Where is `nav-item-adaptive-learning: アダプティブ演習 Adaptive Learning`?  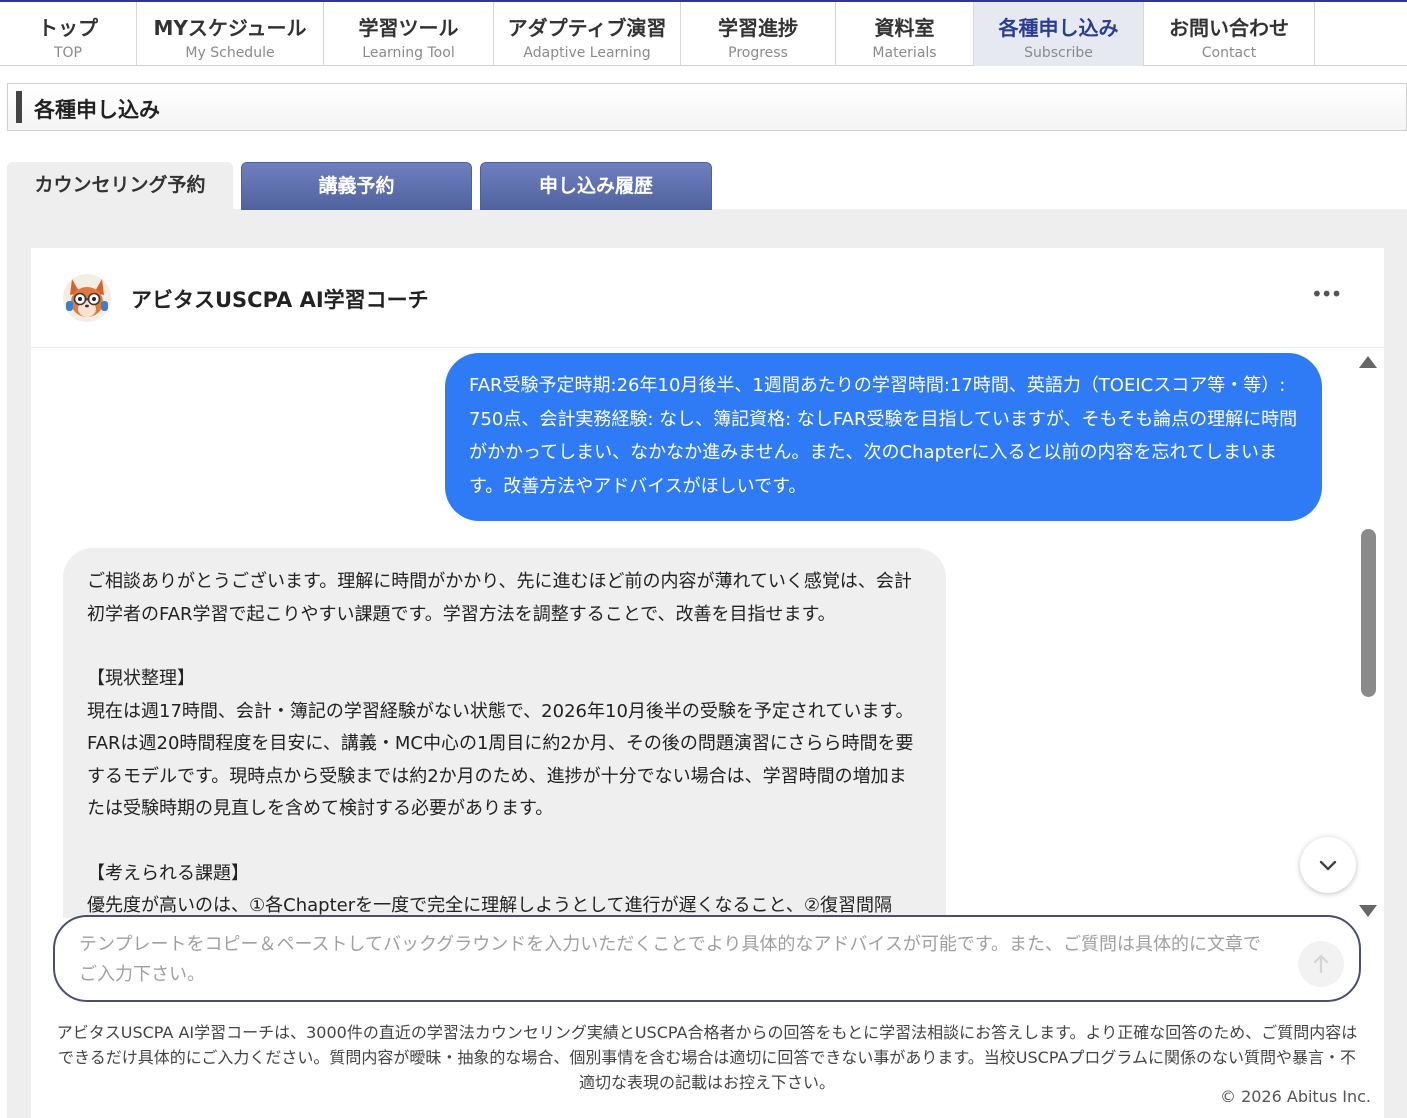
nav-item-adaptive-learning: アダプティブ演習 Adaptive Learning is located at coordinates (587, 34).